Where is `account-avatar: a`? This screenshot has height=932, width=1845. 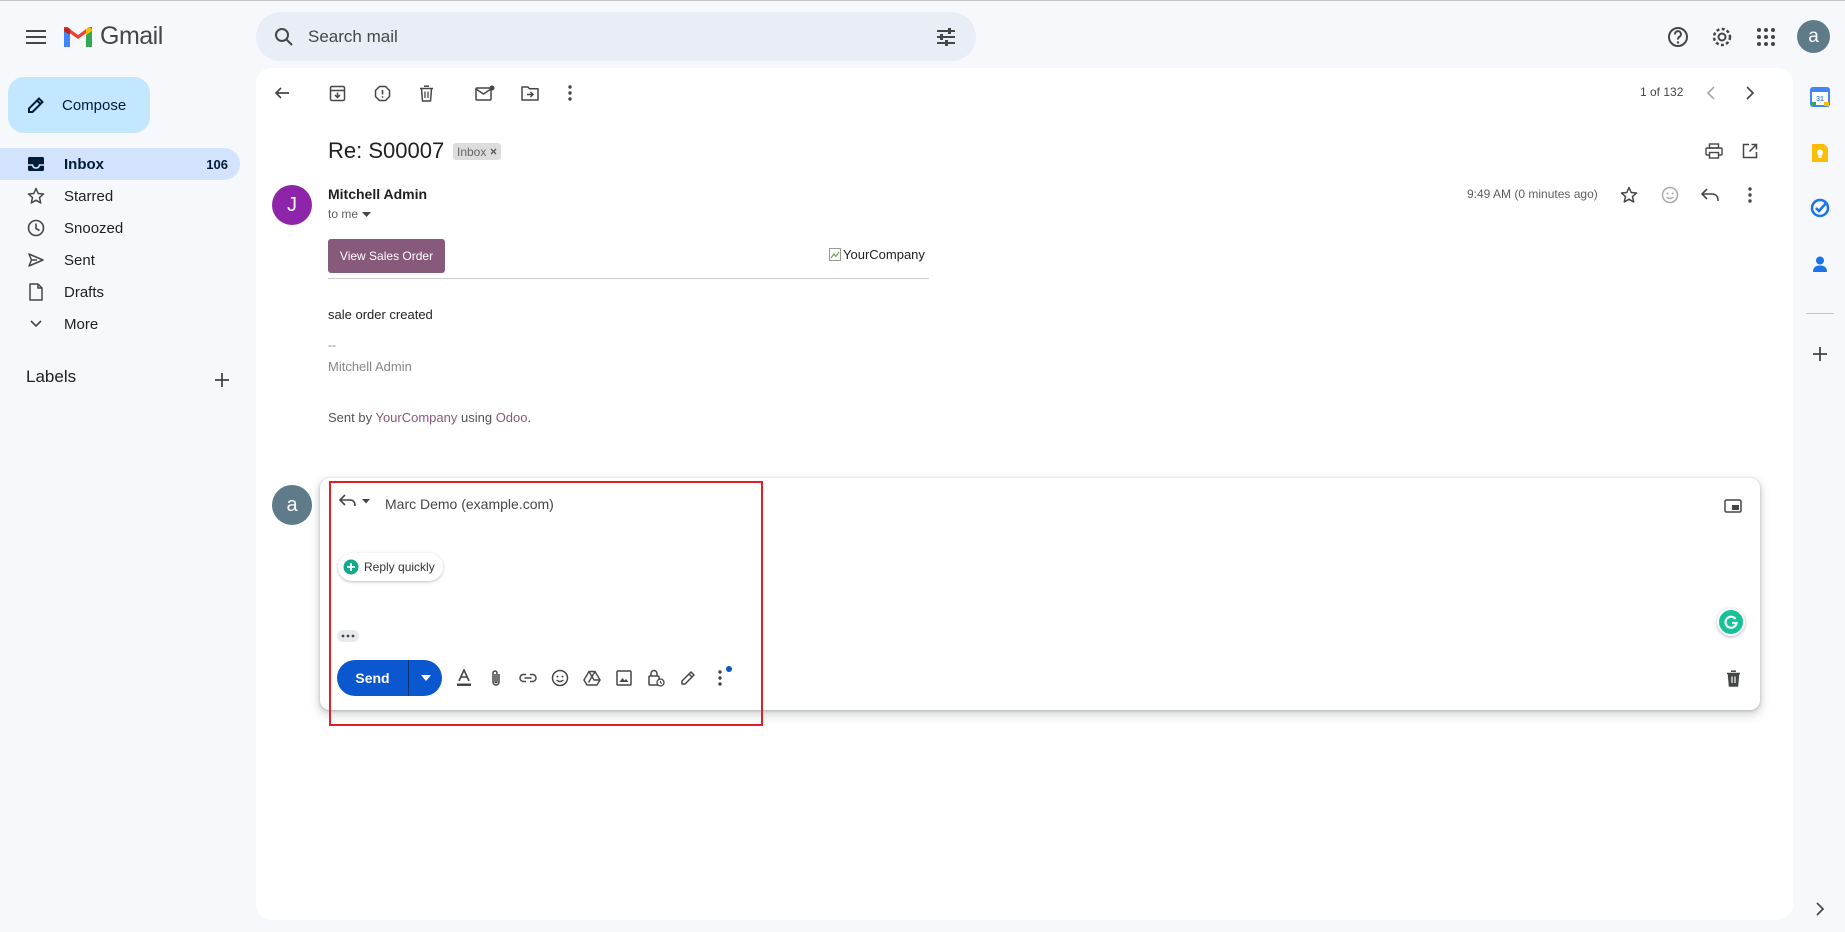 account-avatar: a is located at coordinates (1813, 36).